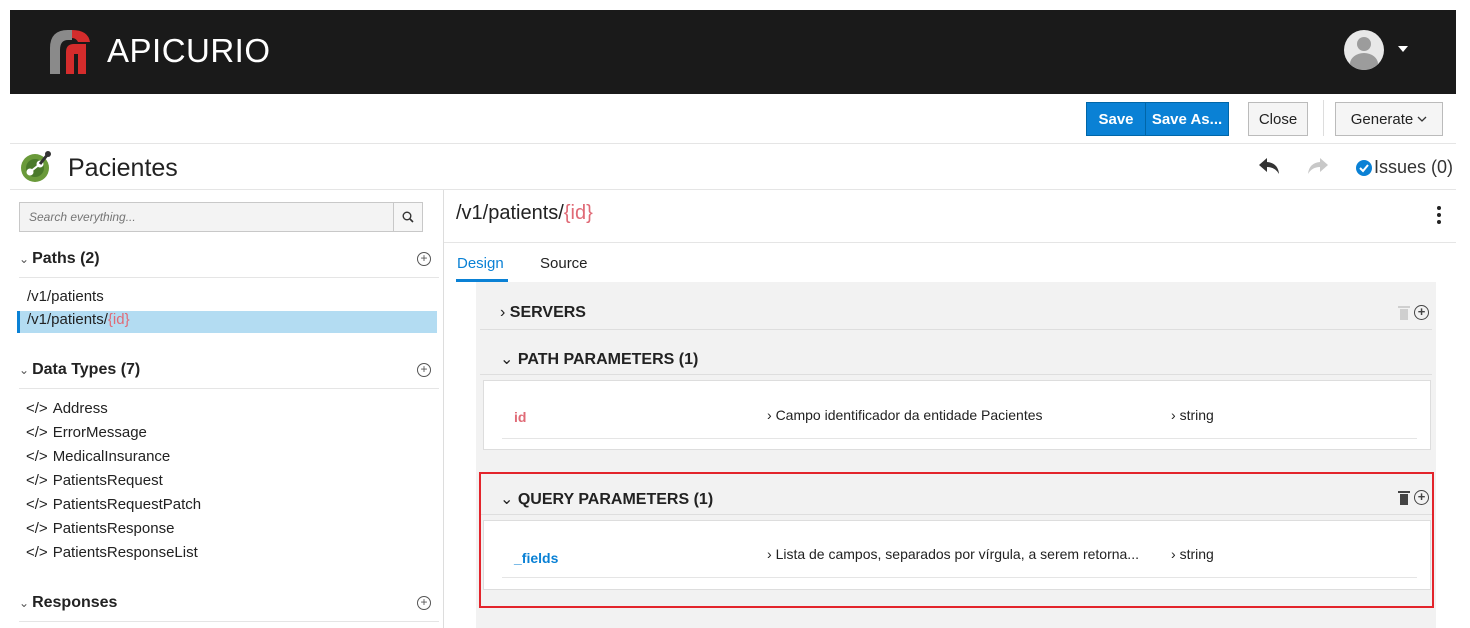 This screenshot has height=628, width=1470. I want to click on sidebar-item-data-type: </> PatientsRequest, so click(94, 480).